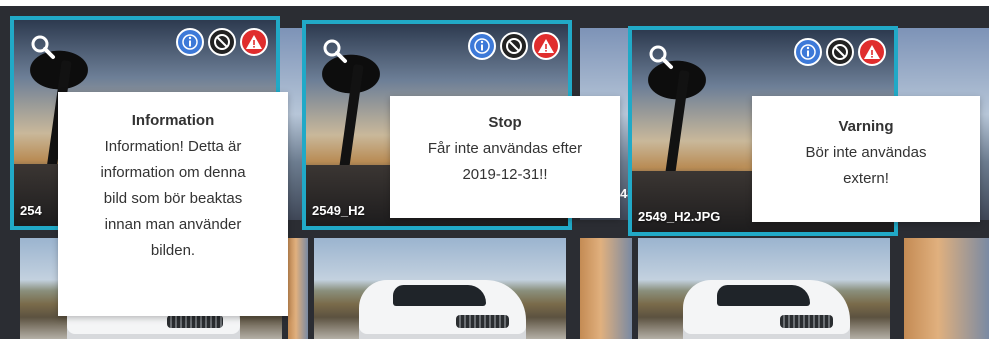 The image size is (989, 339). I want to click on tooltip-title: Varning, so click(866, 126).